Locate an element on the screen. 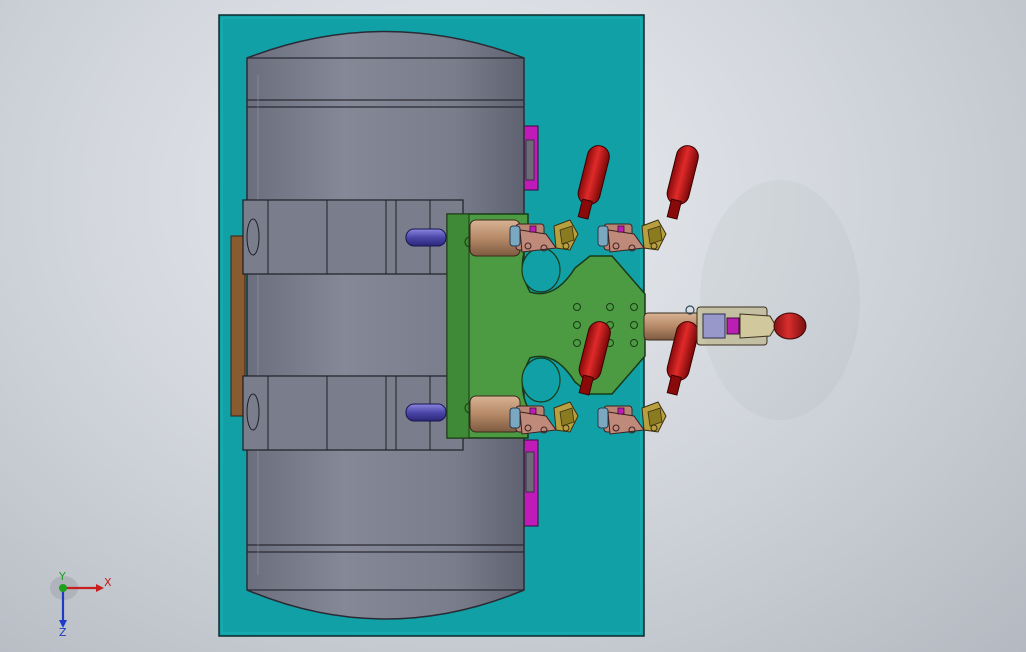  x-axis-label: X is located at coordinates (108, 582).